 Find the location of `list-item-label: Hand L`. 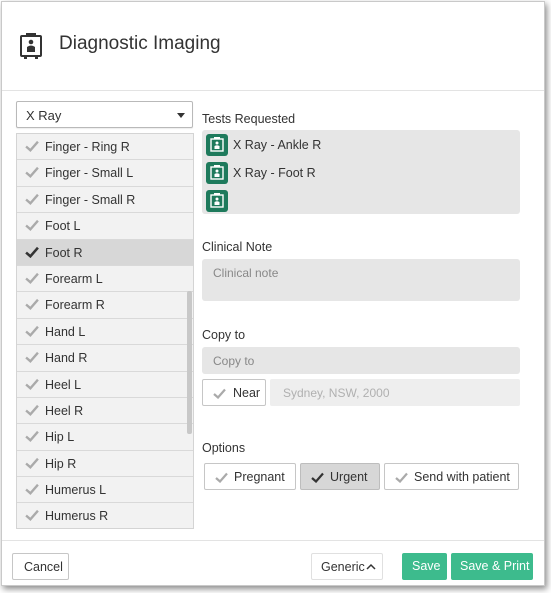

list-item-label: Hand L is located at coordinates (65, 331).